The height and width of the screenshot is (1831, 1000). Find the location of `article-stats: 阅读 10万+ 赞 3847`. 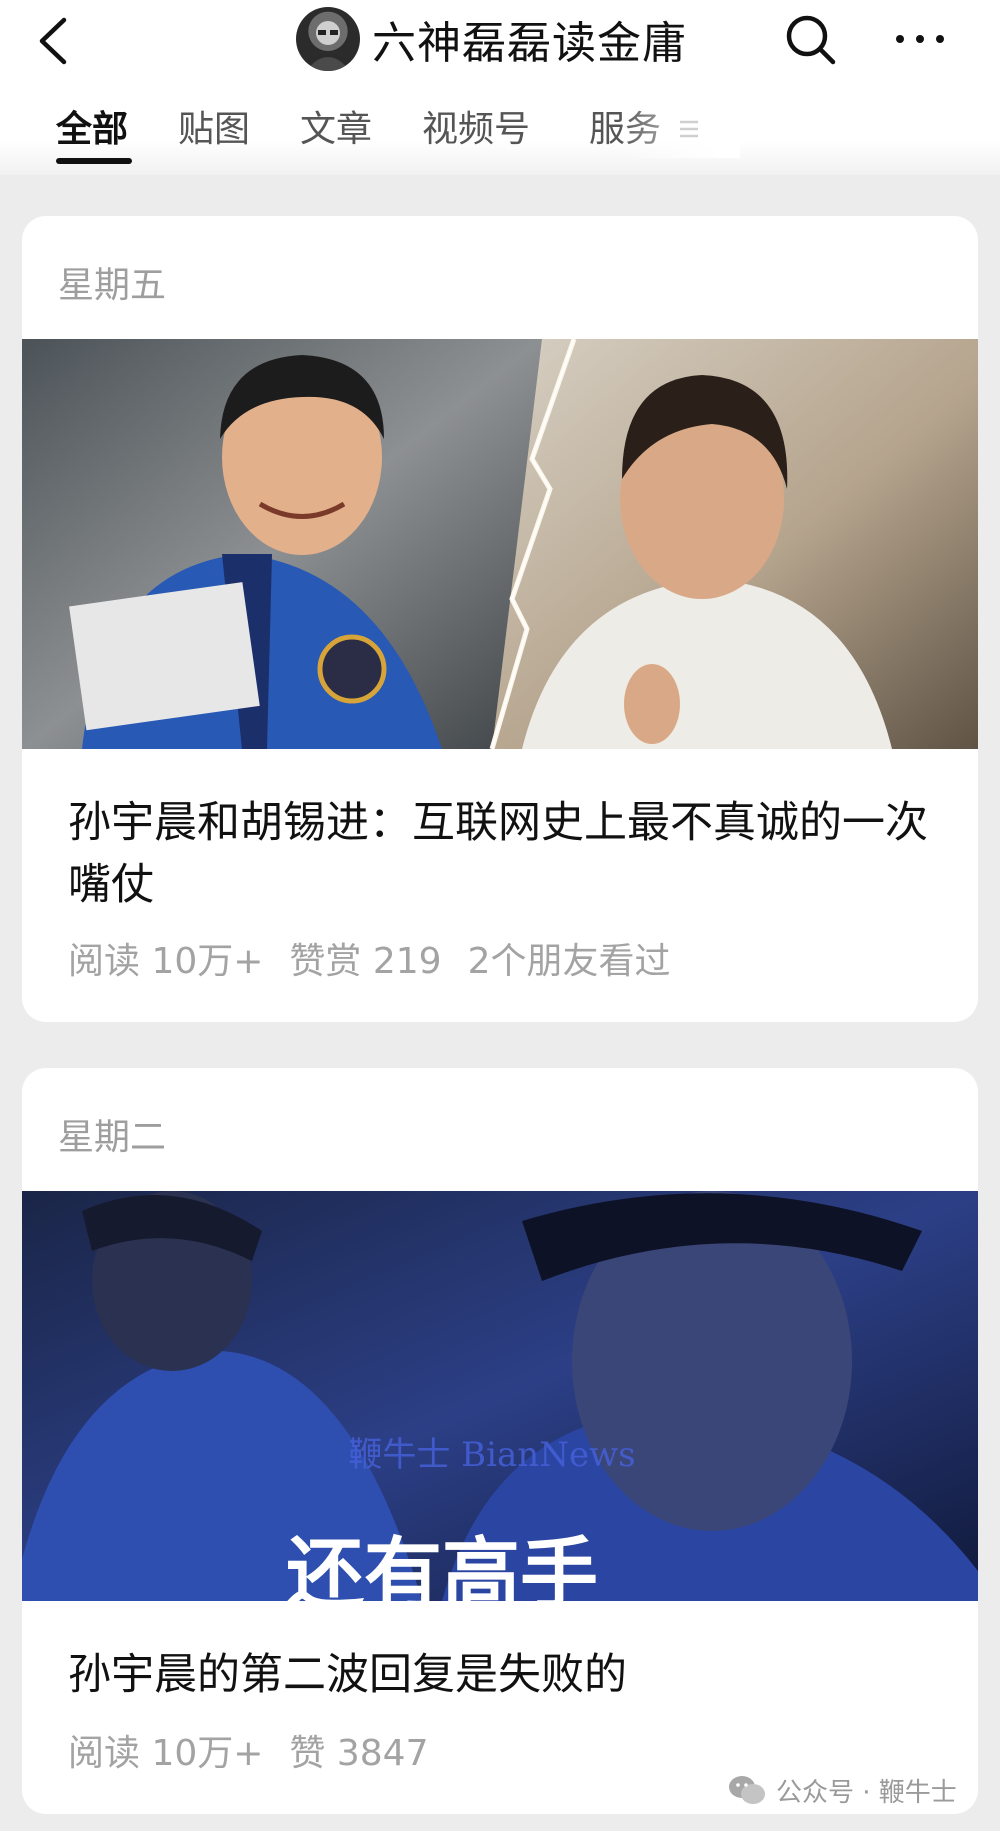

article-stats: 阅读 10万+ 赞 3847 is located at coordinates (261, 1750).